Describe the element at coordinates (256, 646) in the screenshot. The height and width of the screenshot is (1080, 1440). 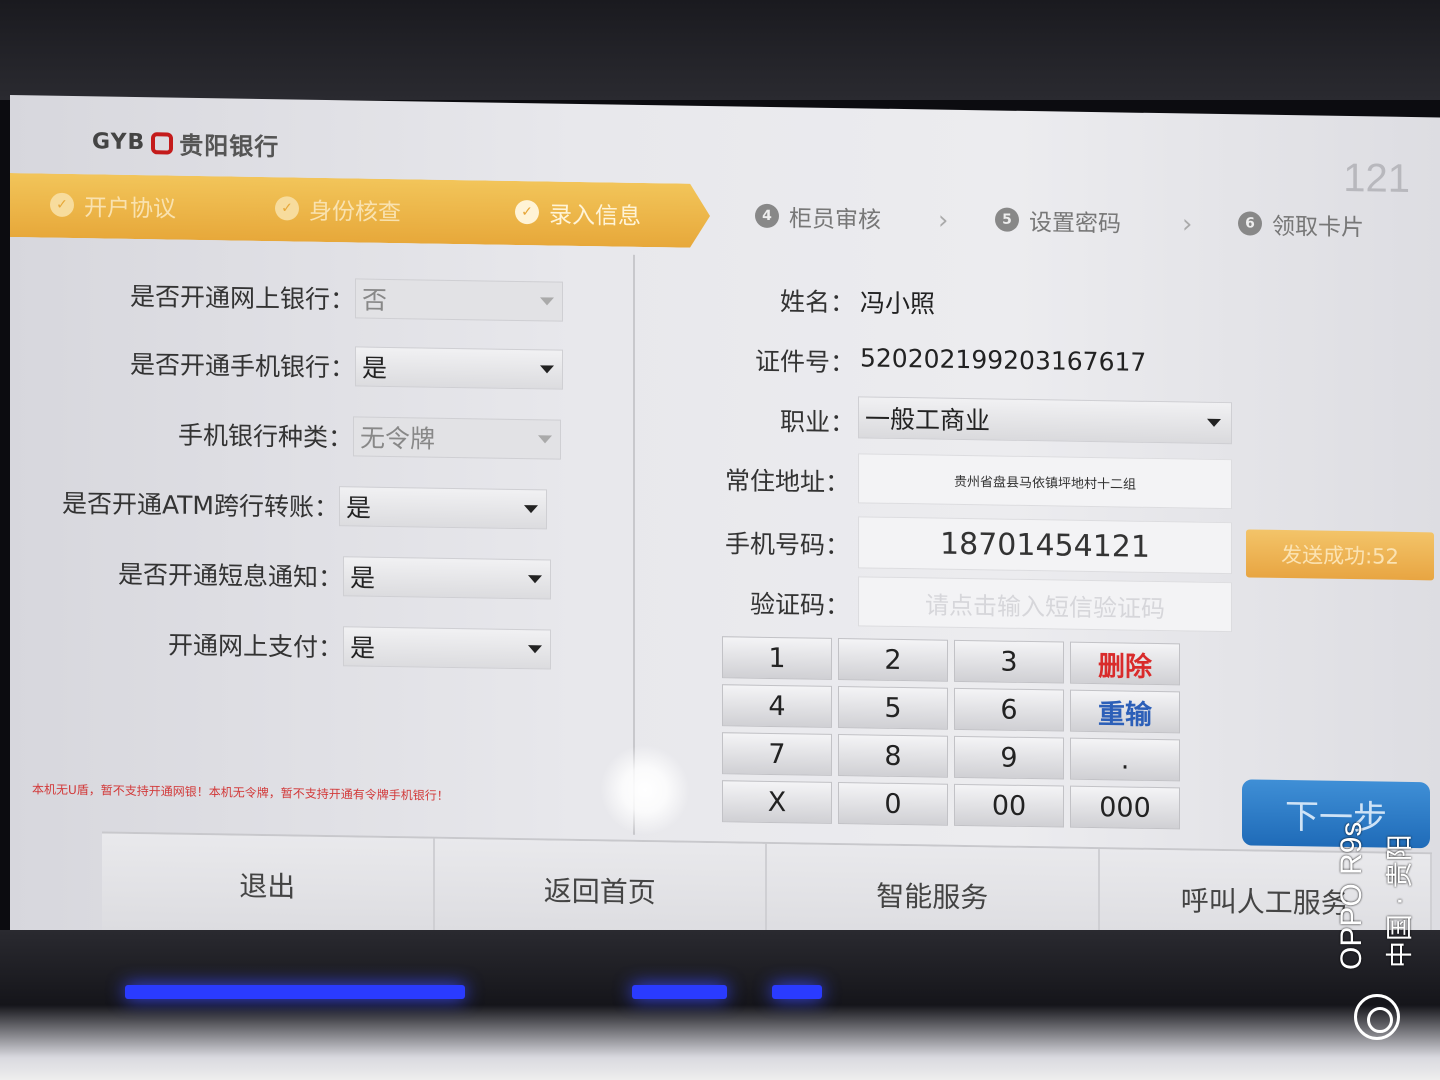
I see `online-pay-label: 开通网上支付：` at that location.